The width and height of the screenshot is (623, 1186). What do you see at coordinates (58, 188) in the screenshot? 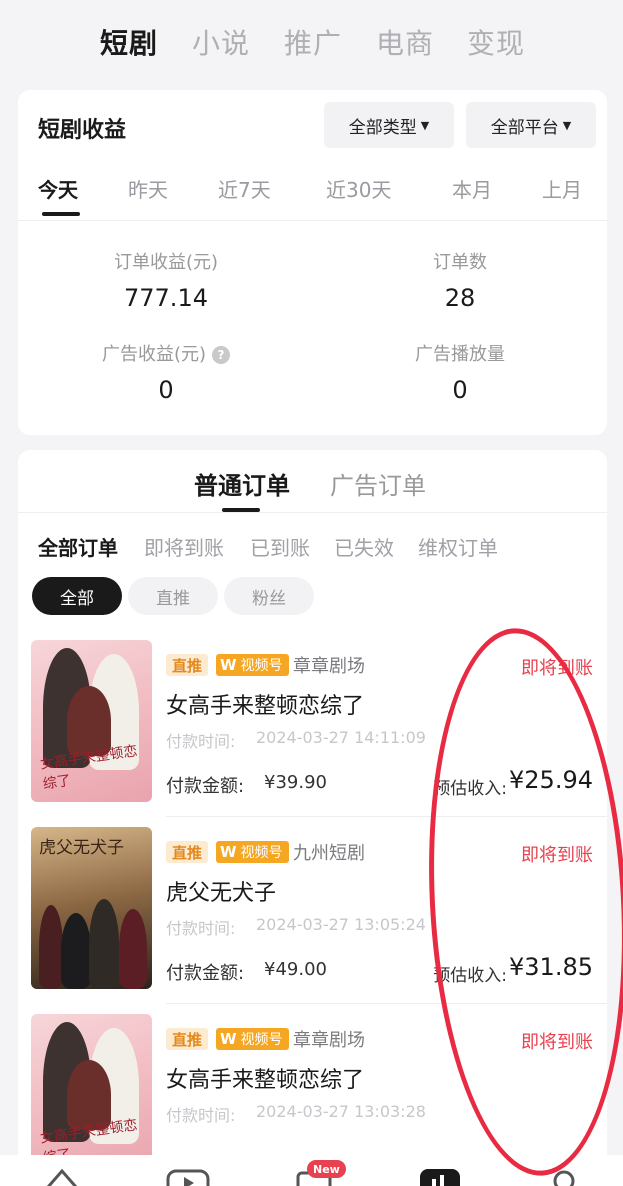
I see `period-today: 今天` at bounding box center [58, 188].